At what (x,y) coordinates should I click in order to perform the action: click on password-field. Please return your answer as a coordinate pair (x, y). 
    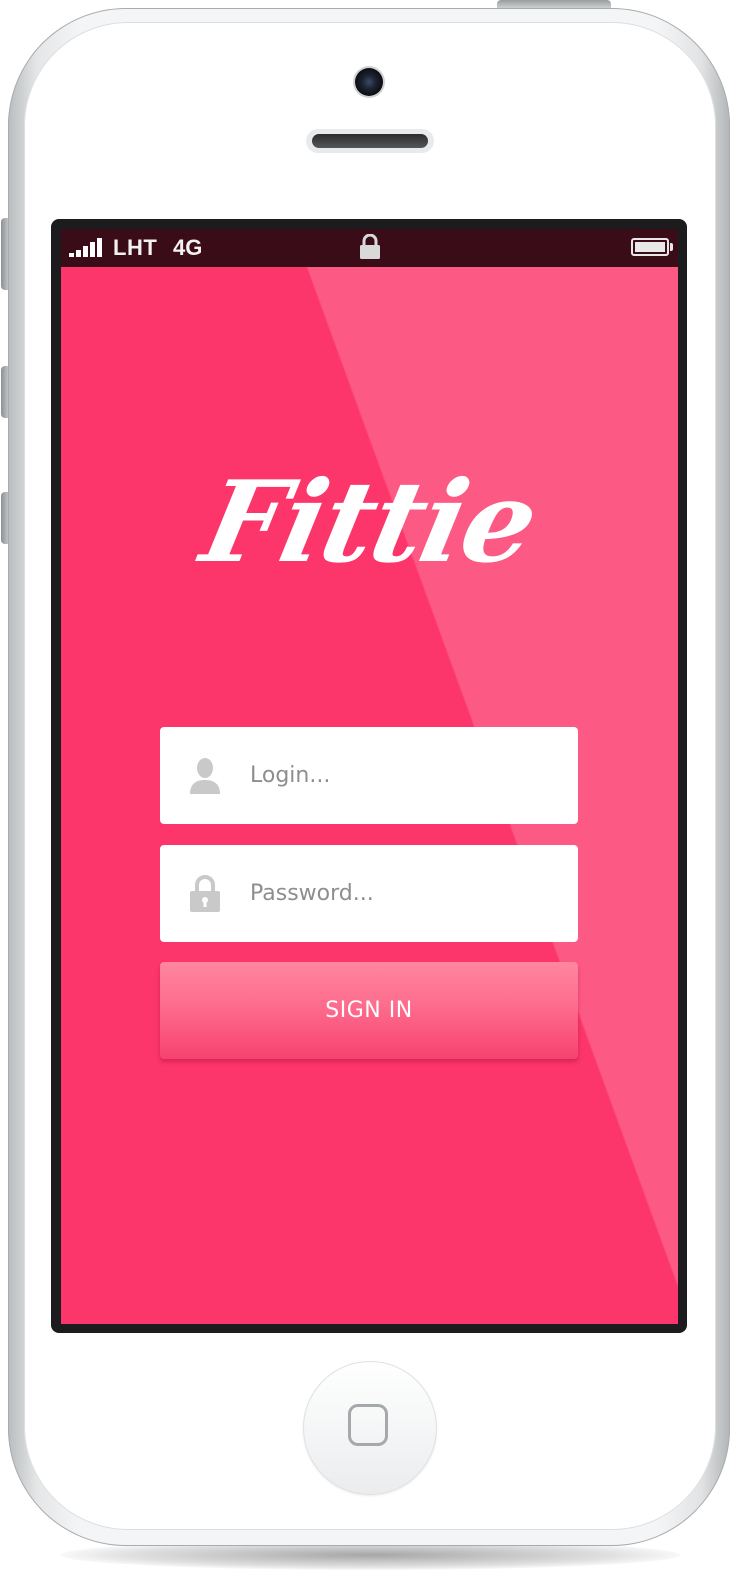
    Looking at the image, I should click on (369, 893).